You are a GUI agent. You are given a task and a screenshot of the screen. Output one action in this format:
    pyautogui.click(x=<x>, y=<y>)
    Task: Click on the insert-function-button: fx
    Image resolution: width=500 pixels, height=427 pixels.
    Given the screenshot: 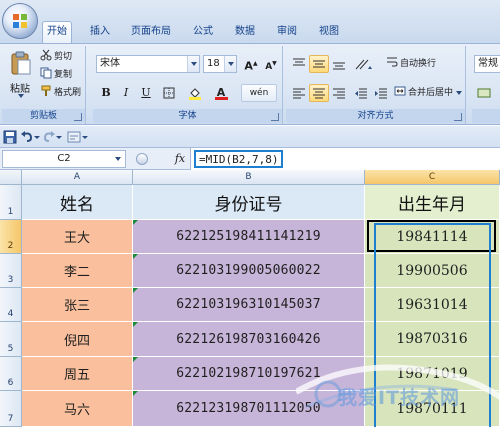 What is the action you would take?
    pyautogui.click(x=180, y=159)
    